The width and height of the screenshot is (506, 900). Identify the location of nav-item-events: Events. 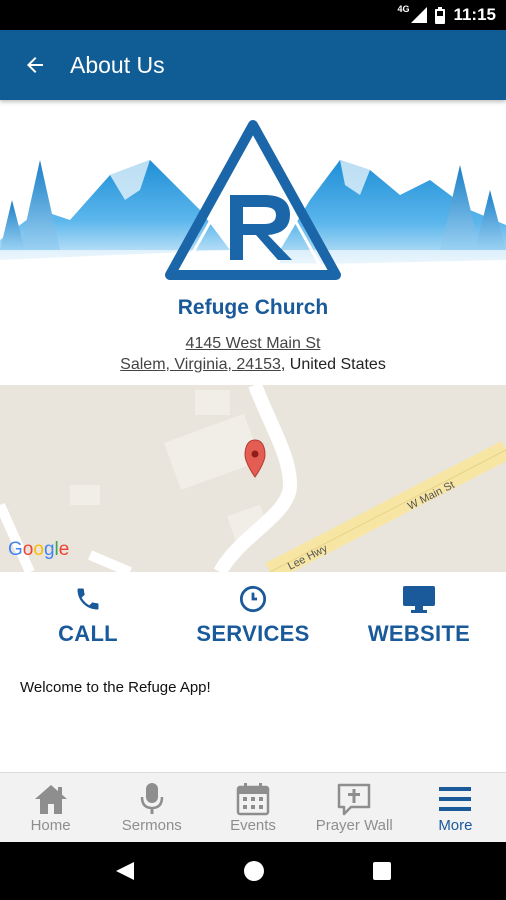
(252, 807).